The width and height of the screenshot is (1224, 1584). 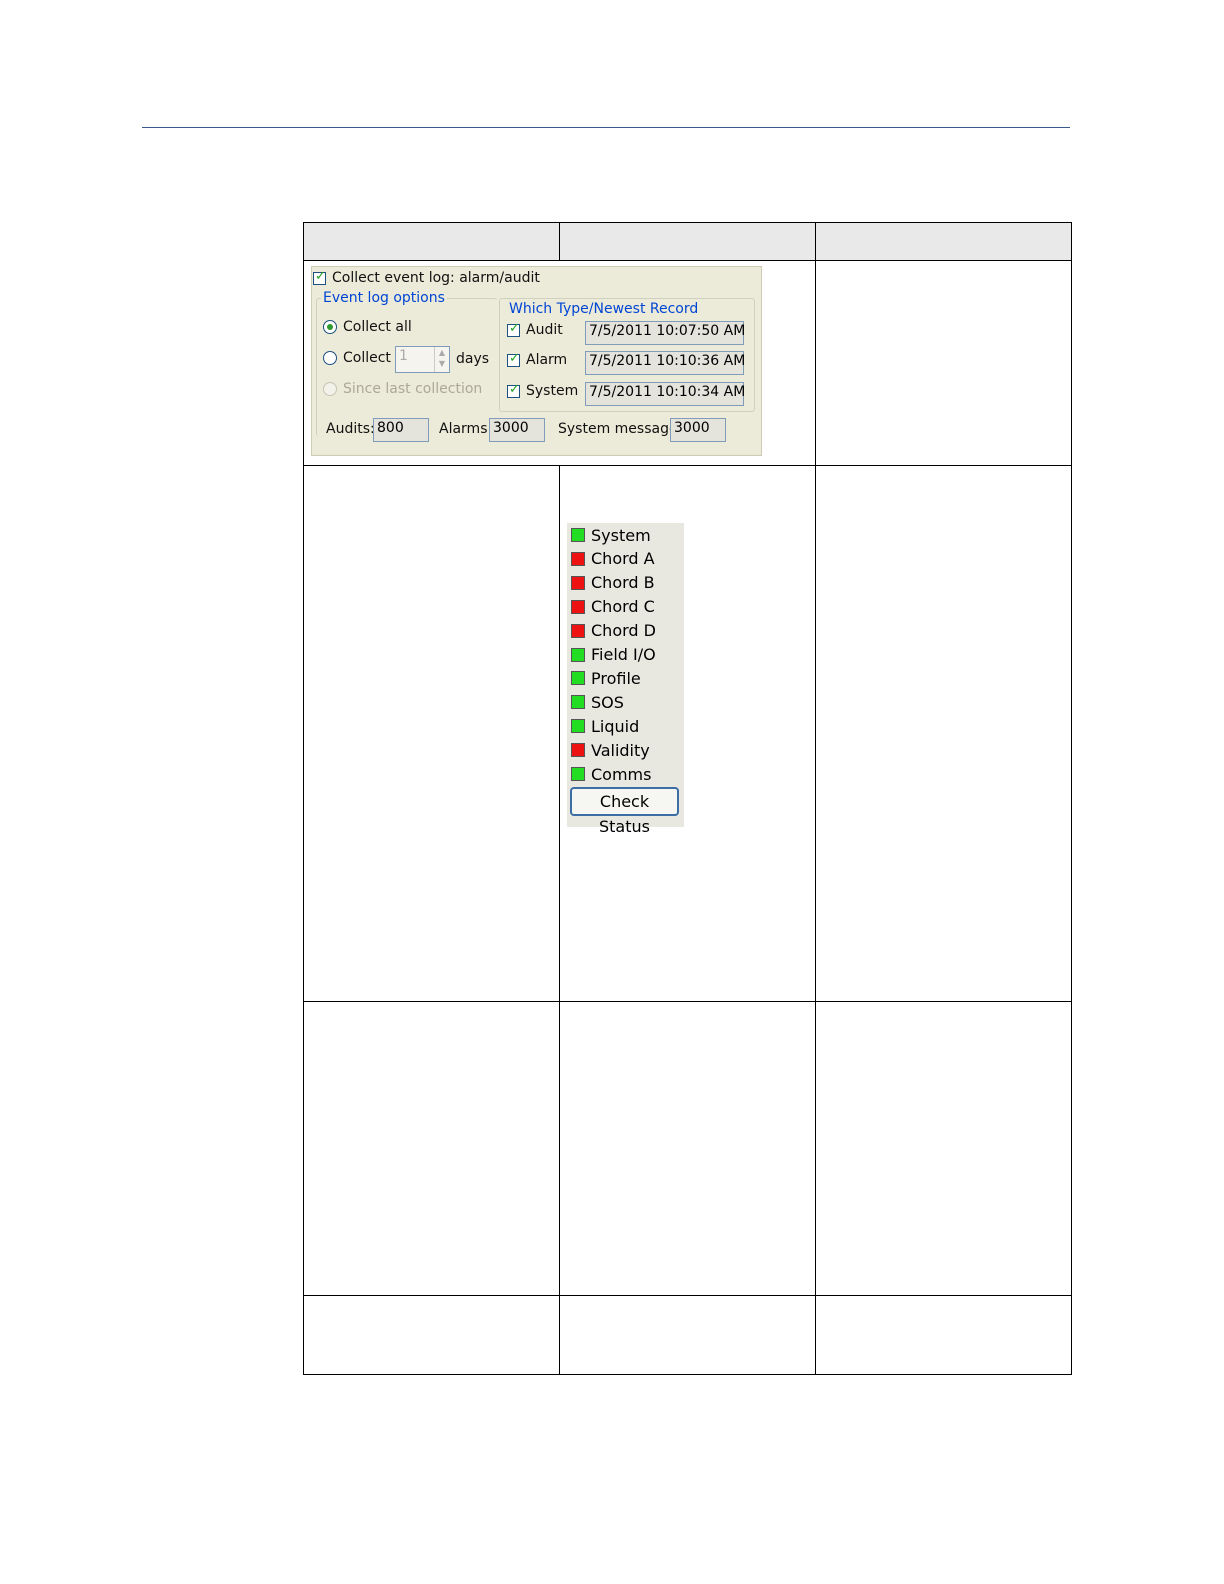 What do you see at coordinates (616, 678) in the screenshot?
I see `status-label: Profile` at bounding box center [616, 678].